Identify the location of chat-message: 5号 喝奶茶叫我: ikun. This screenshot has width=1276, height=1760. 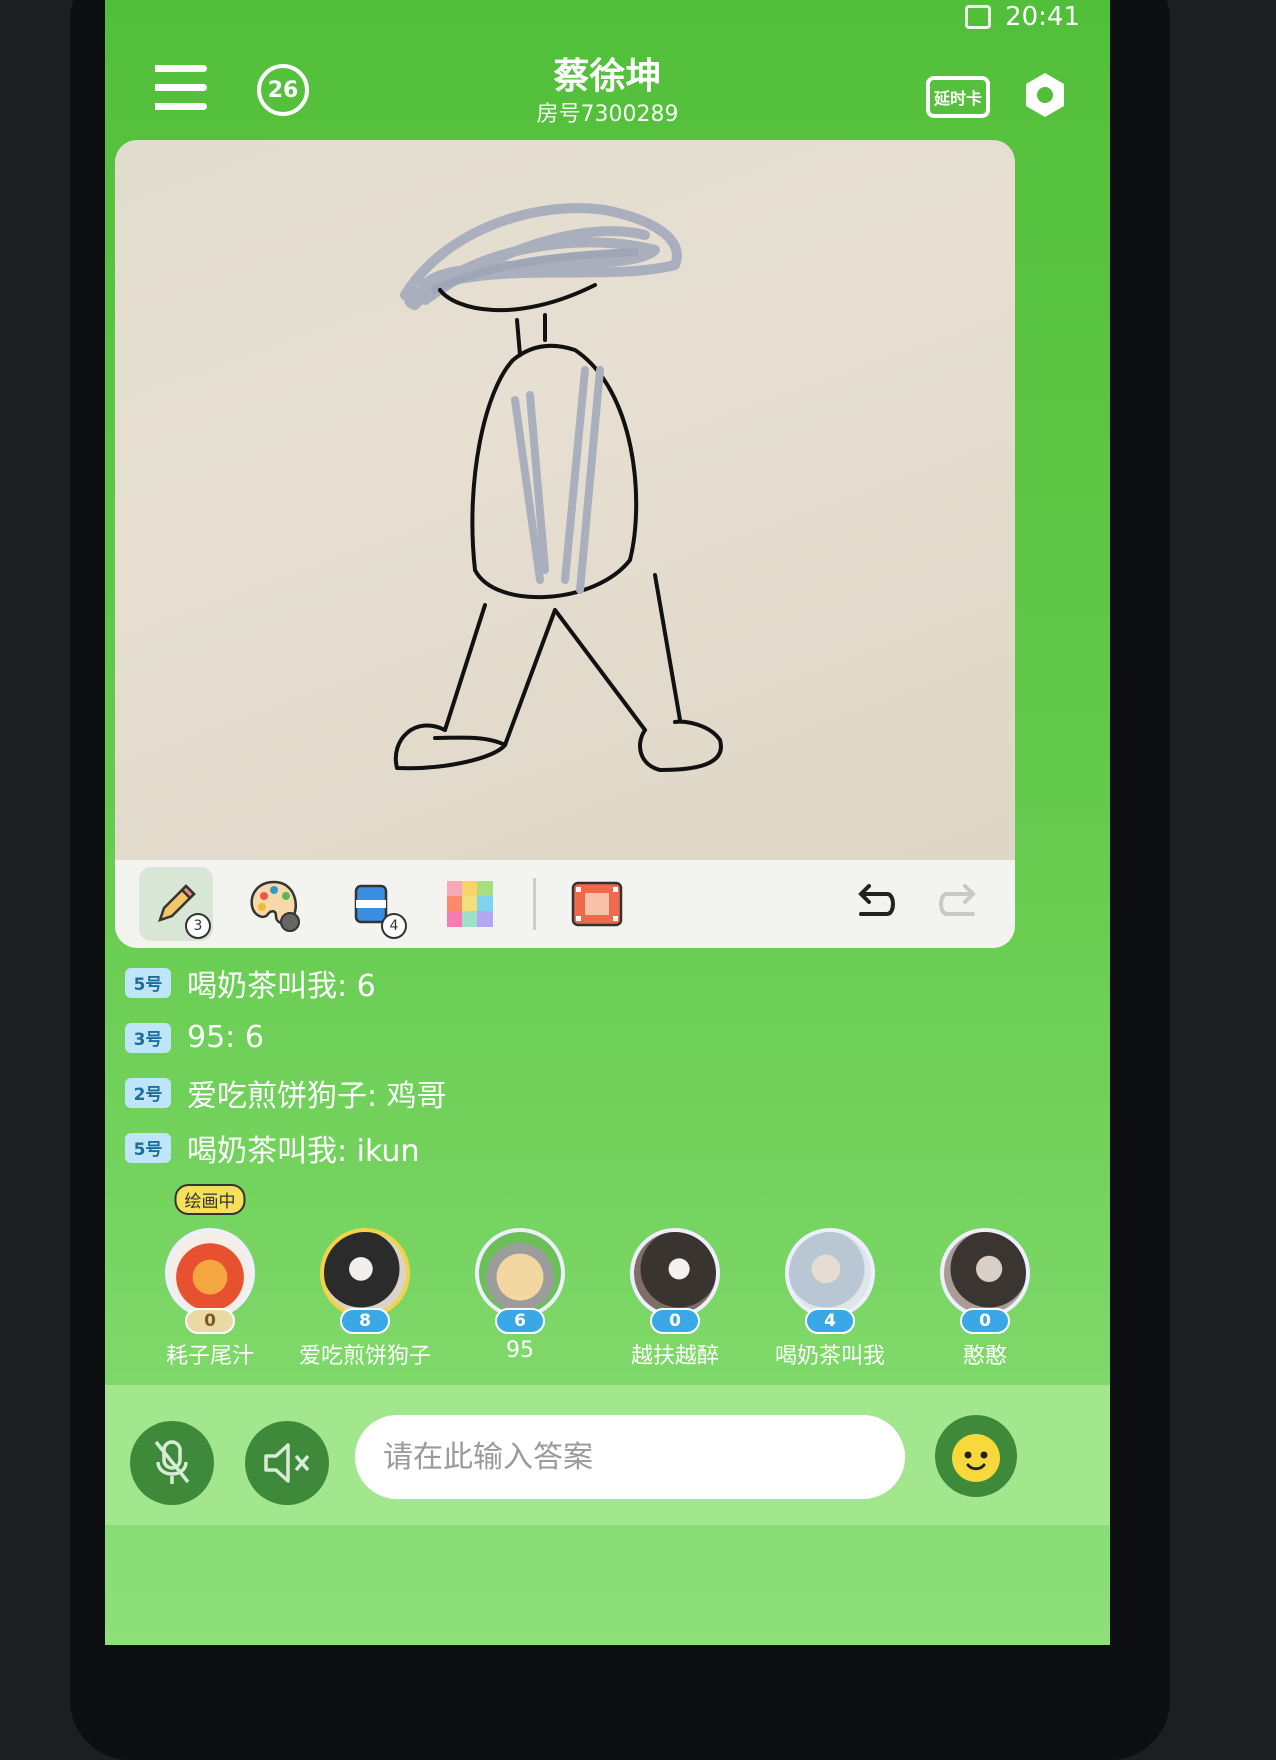
(565, 1147).